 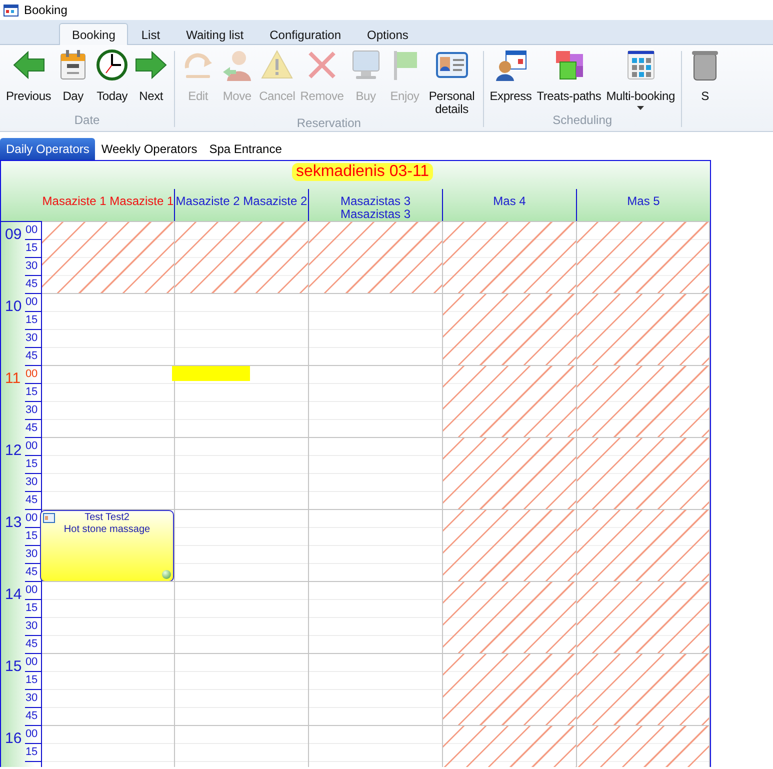 I want to click on hour-label: 10, so click(x=13, y=307).